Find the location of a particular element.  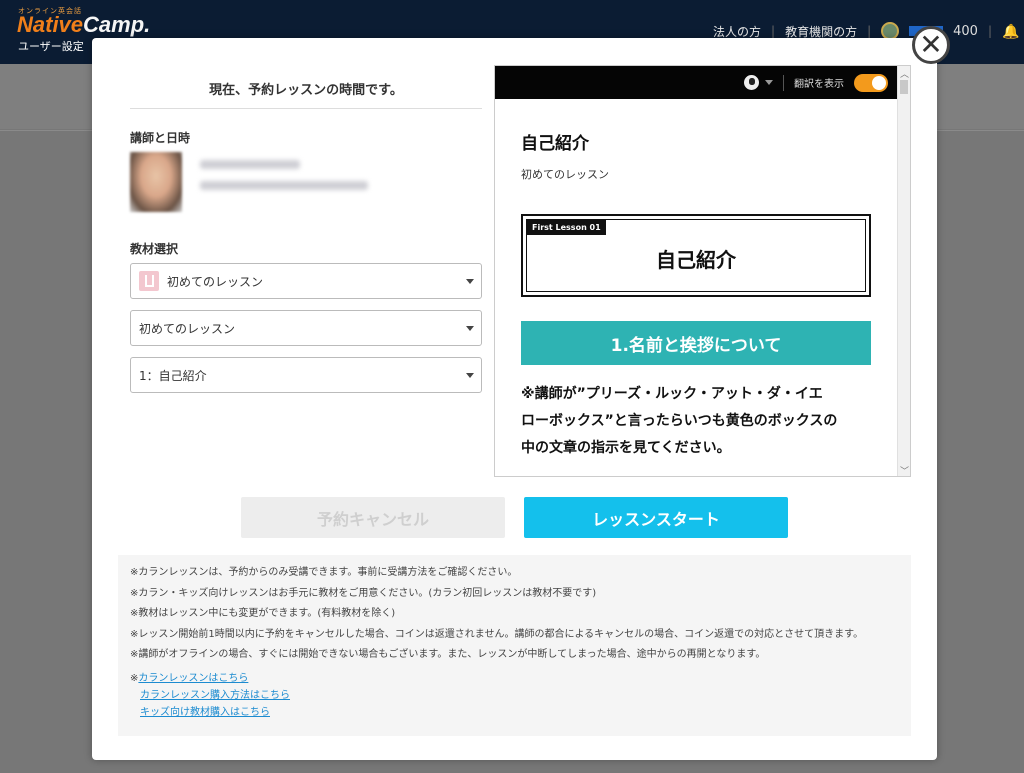

chevron-up-icon: ︿ is located at coordinates (904, 73).